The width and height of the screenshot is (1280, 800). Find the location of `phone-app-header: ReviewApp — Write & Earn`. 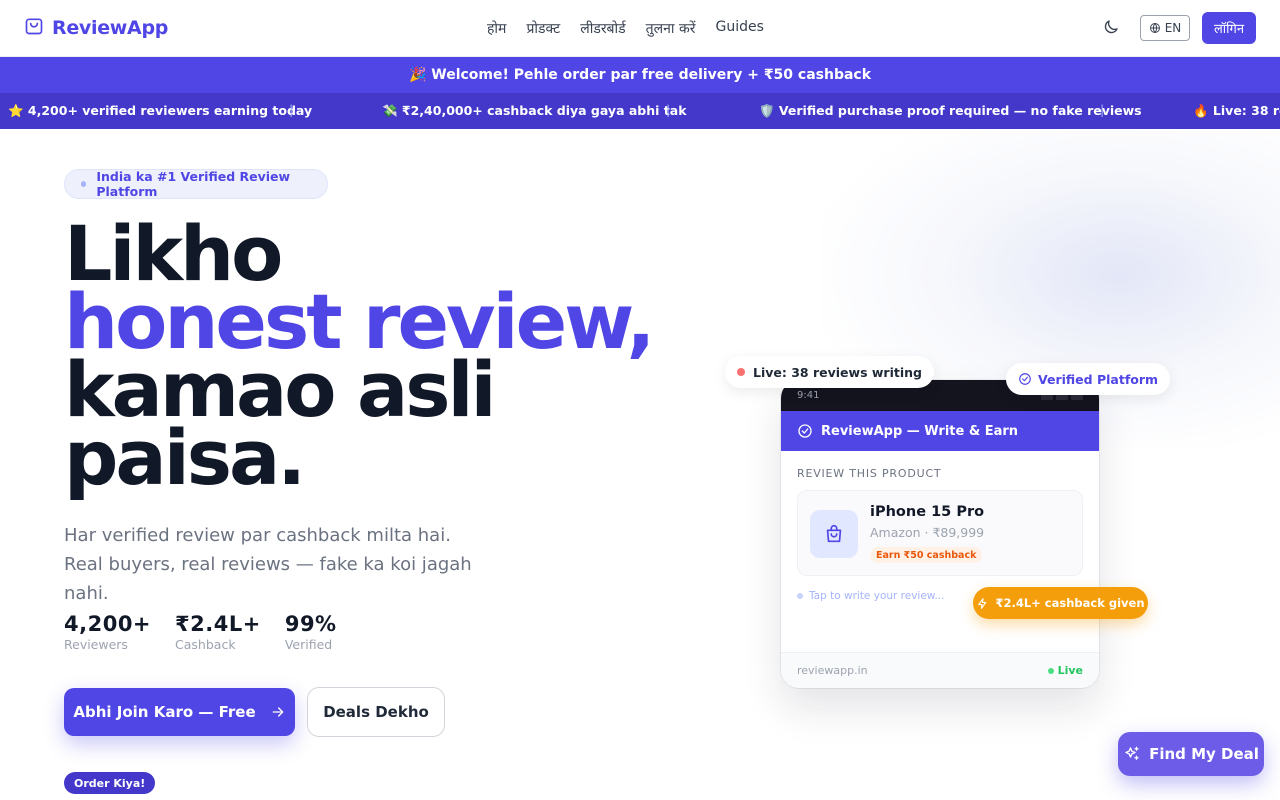

phone-app-header: ReviewApp — Write & Earn is located at coordinates (940, 431).